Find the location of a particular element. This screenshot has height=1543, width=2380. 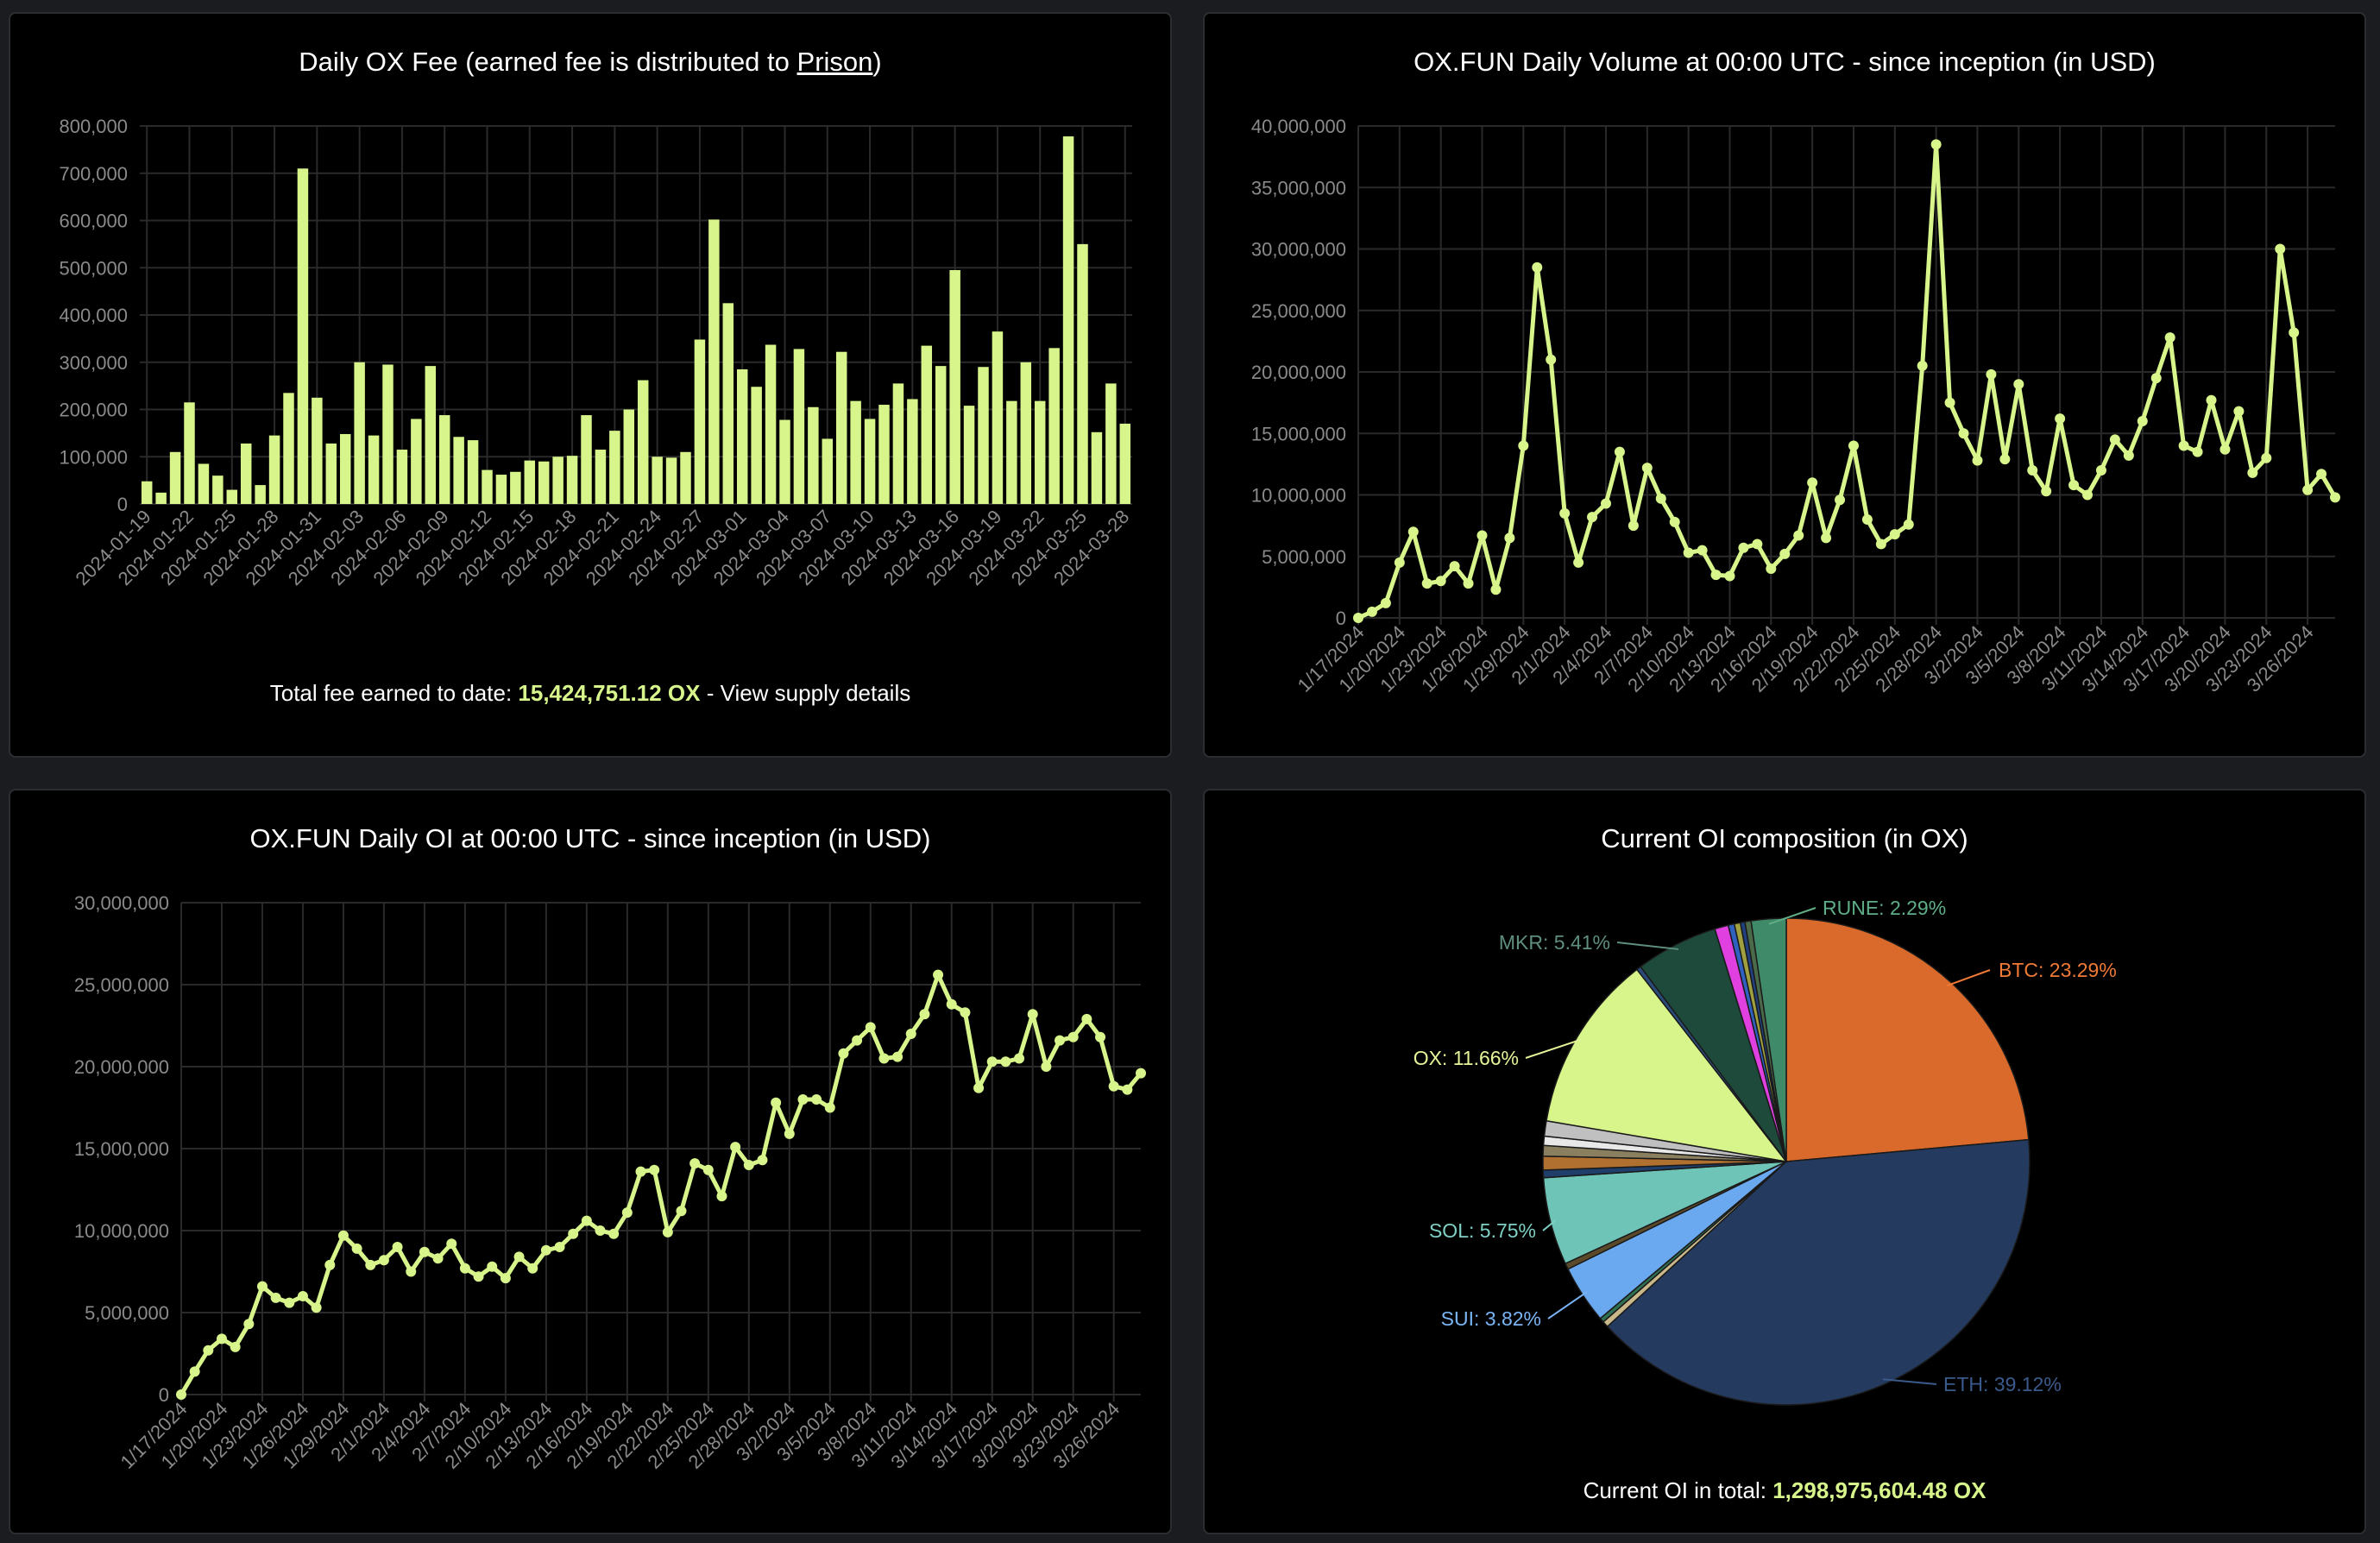

volume-series-line is located at coordinates (1848, 381).